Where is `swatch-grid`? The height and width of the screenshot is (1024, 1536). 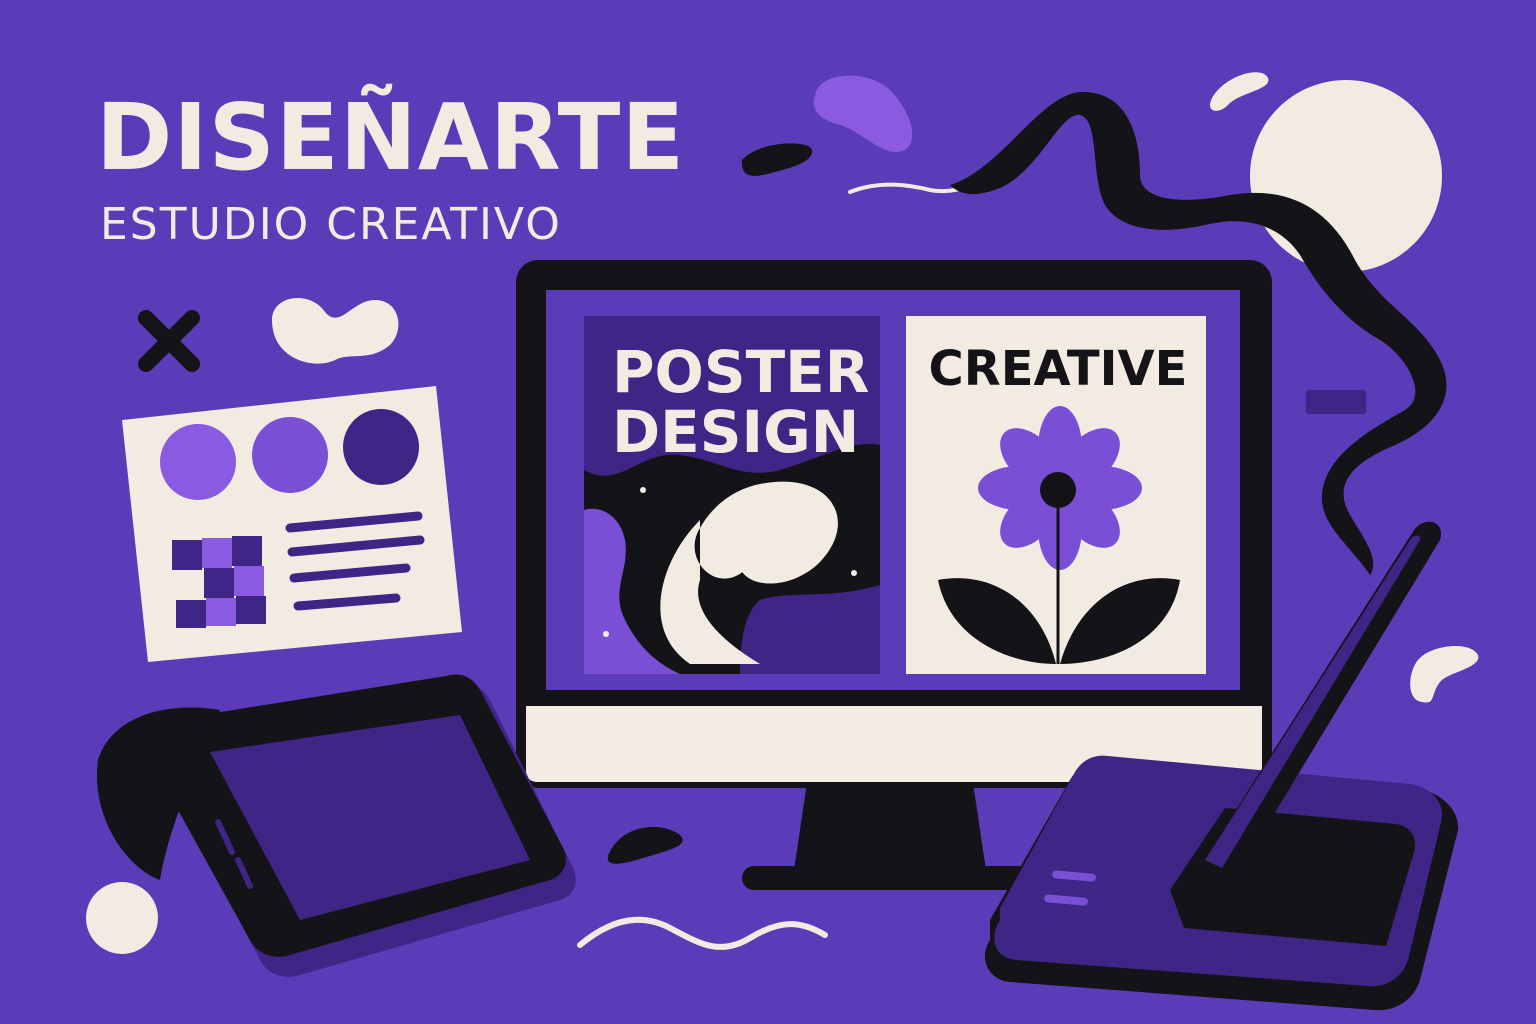
swatch-grid is located at coordinates (219, 582).